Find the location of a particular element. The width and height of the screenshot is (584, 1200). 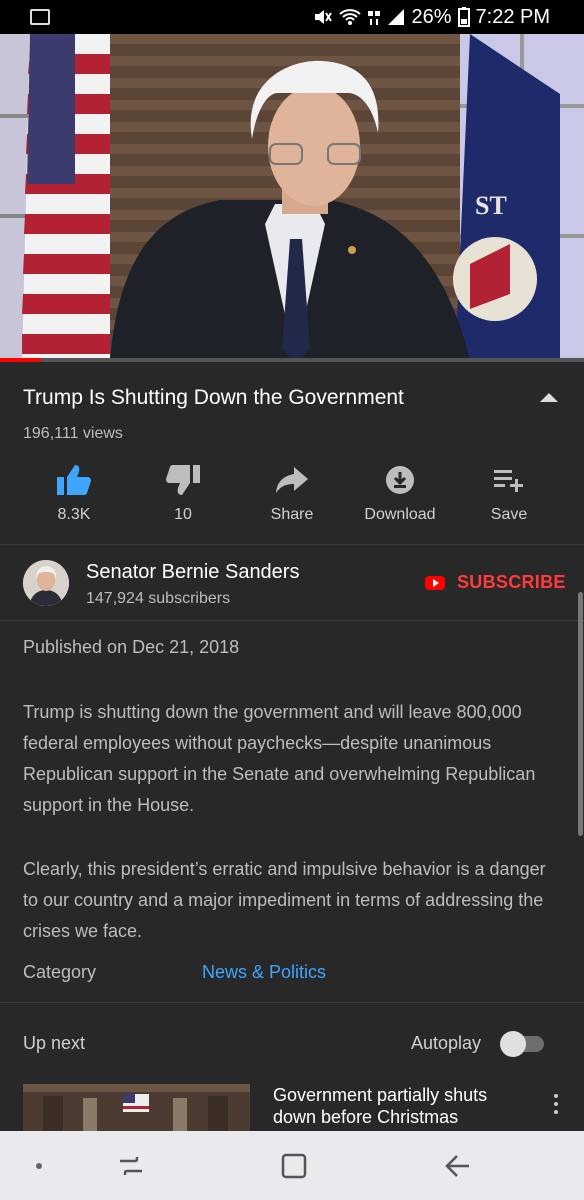

battery-icon is located at coordinates (463, 17).